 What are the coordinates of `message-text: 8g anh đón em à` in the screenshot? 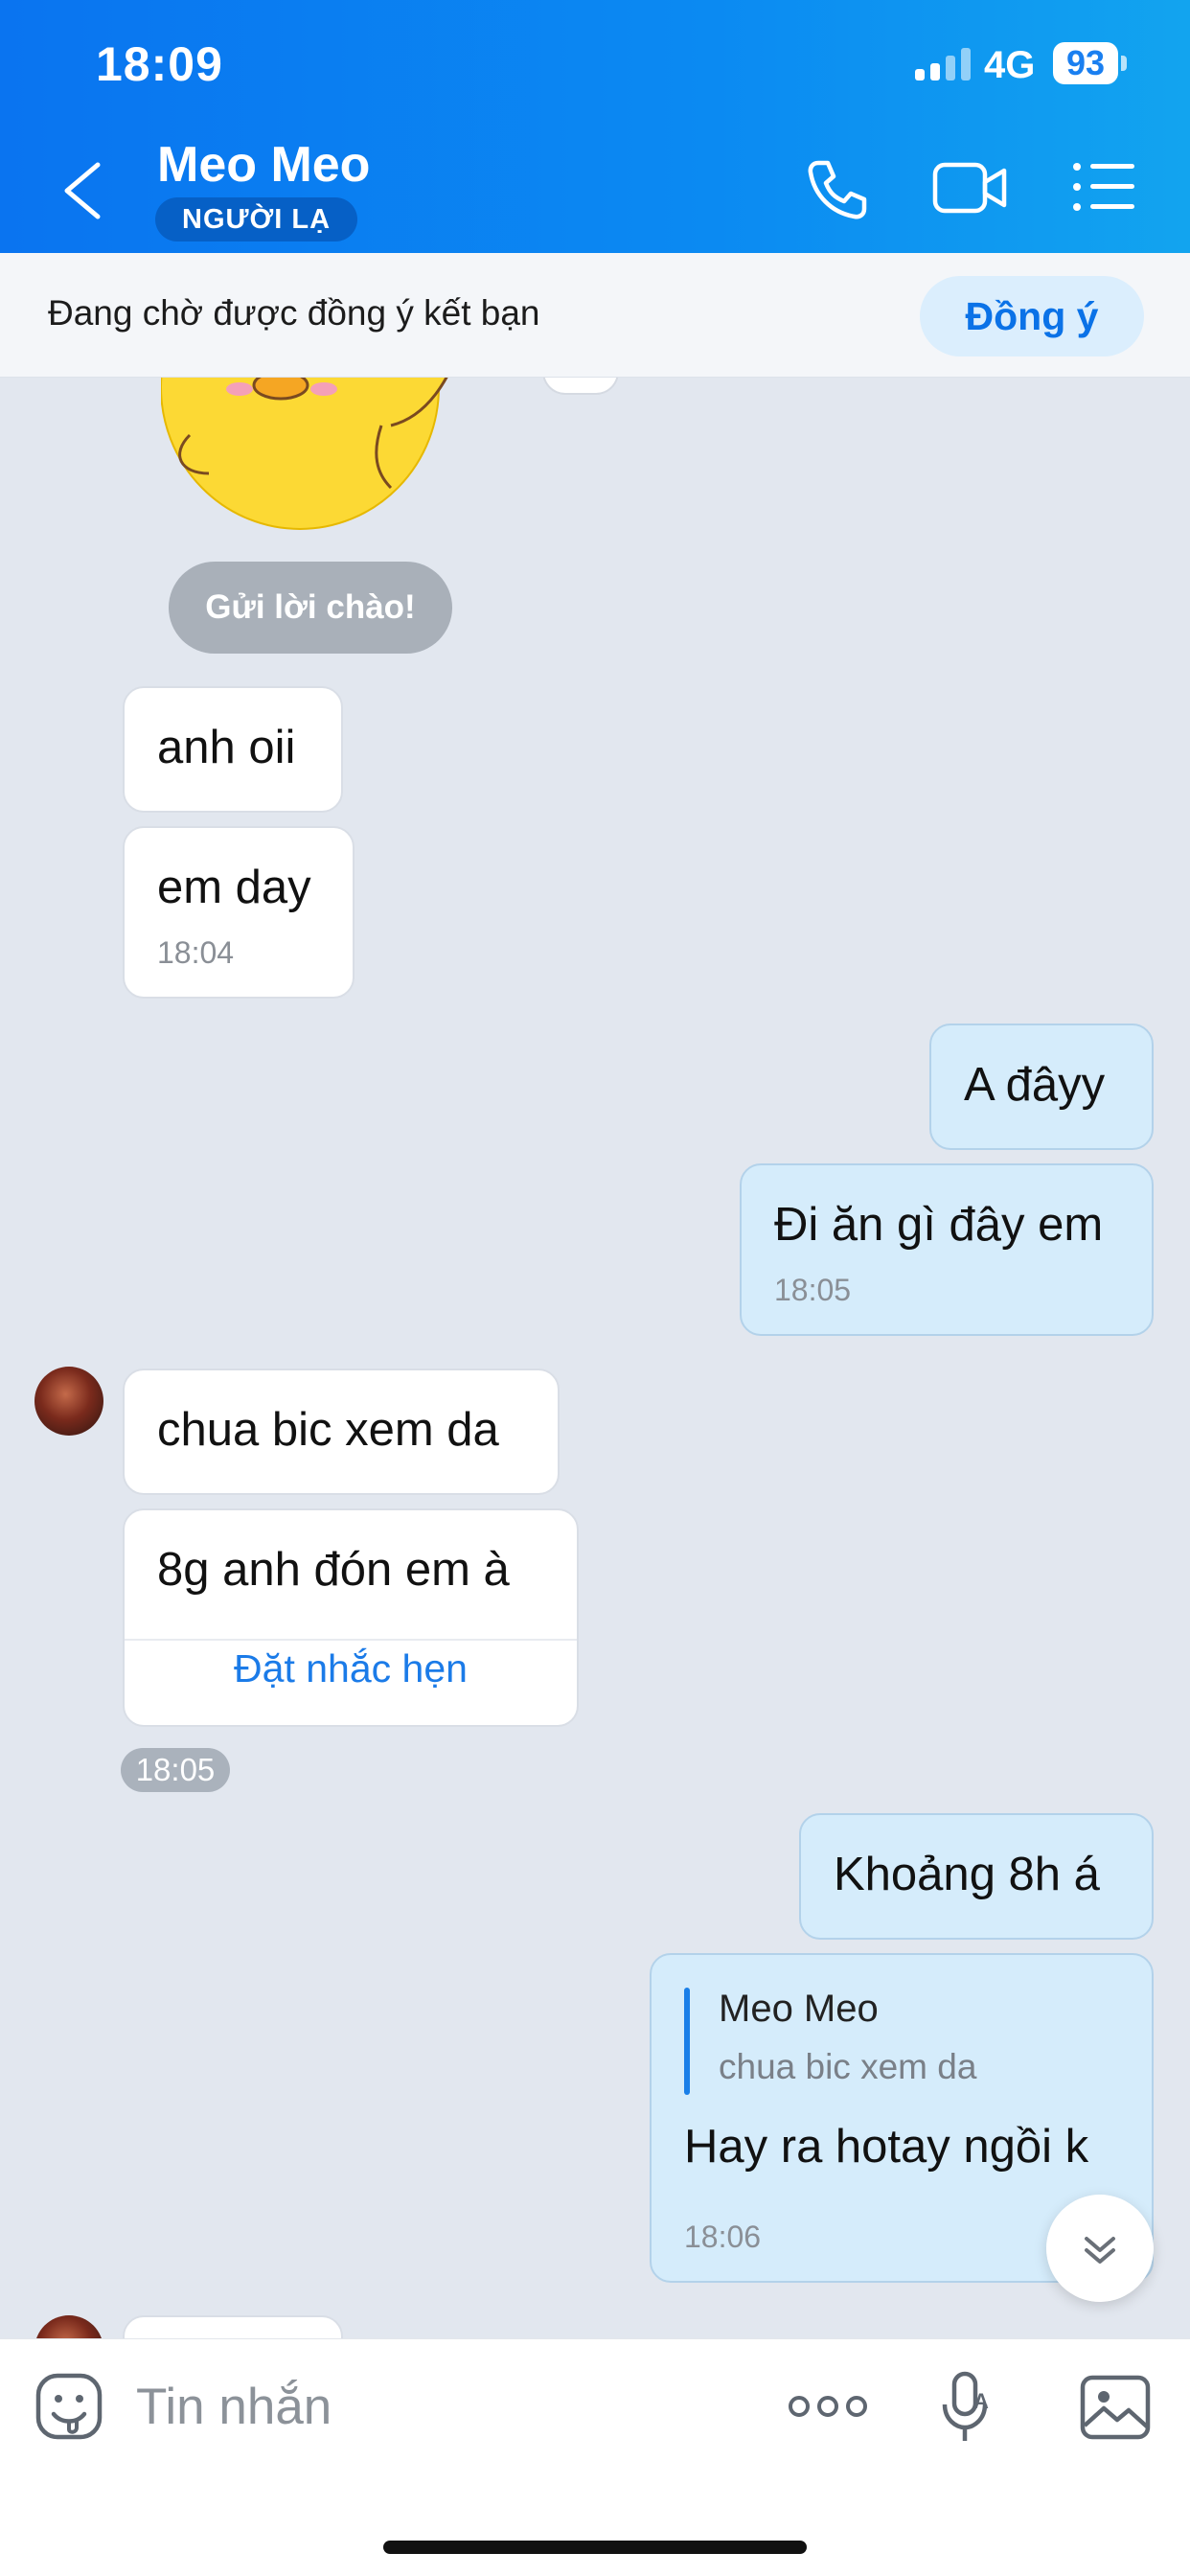 It's located at (334, 1570).